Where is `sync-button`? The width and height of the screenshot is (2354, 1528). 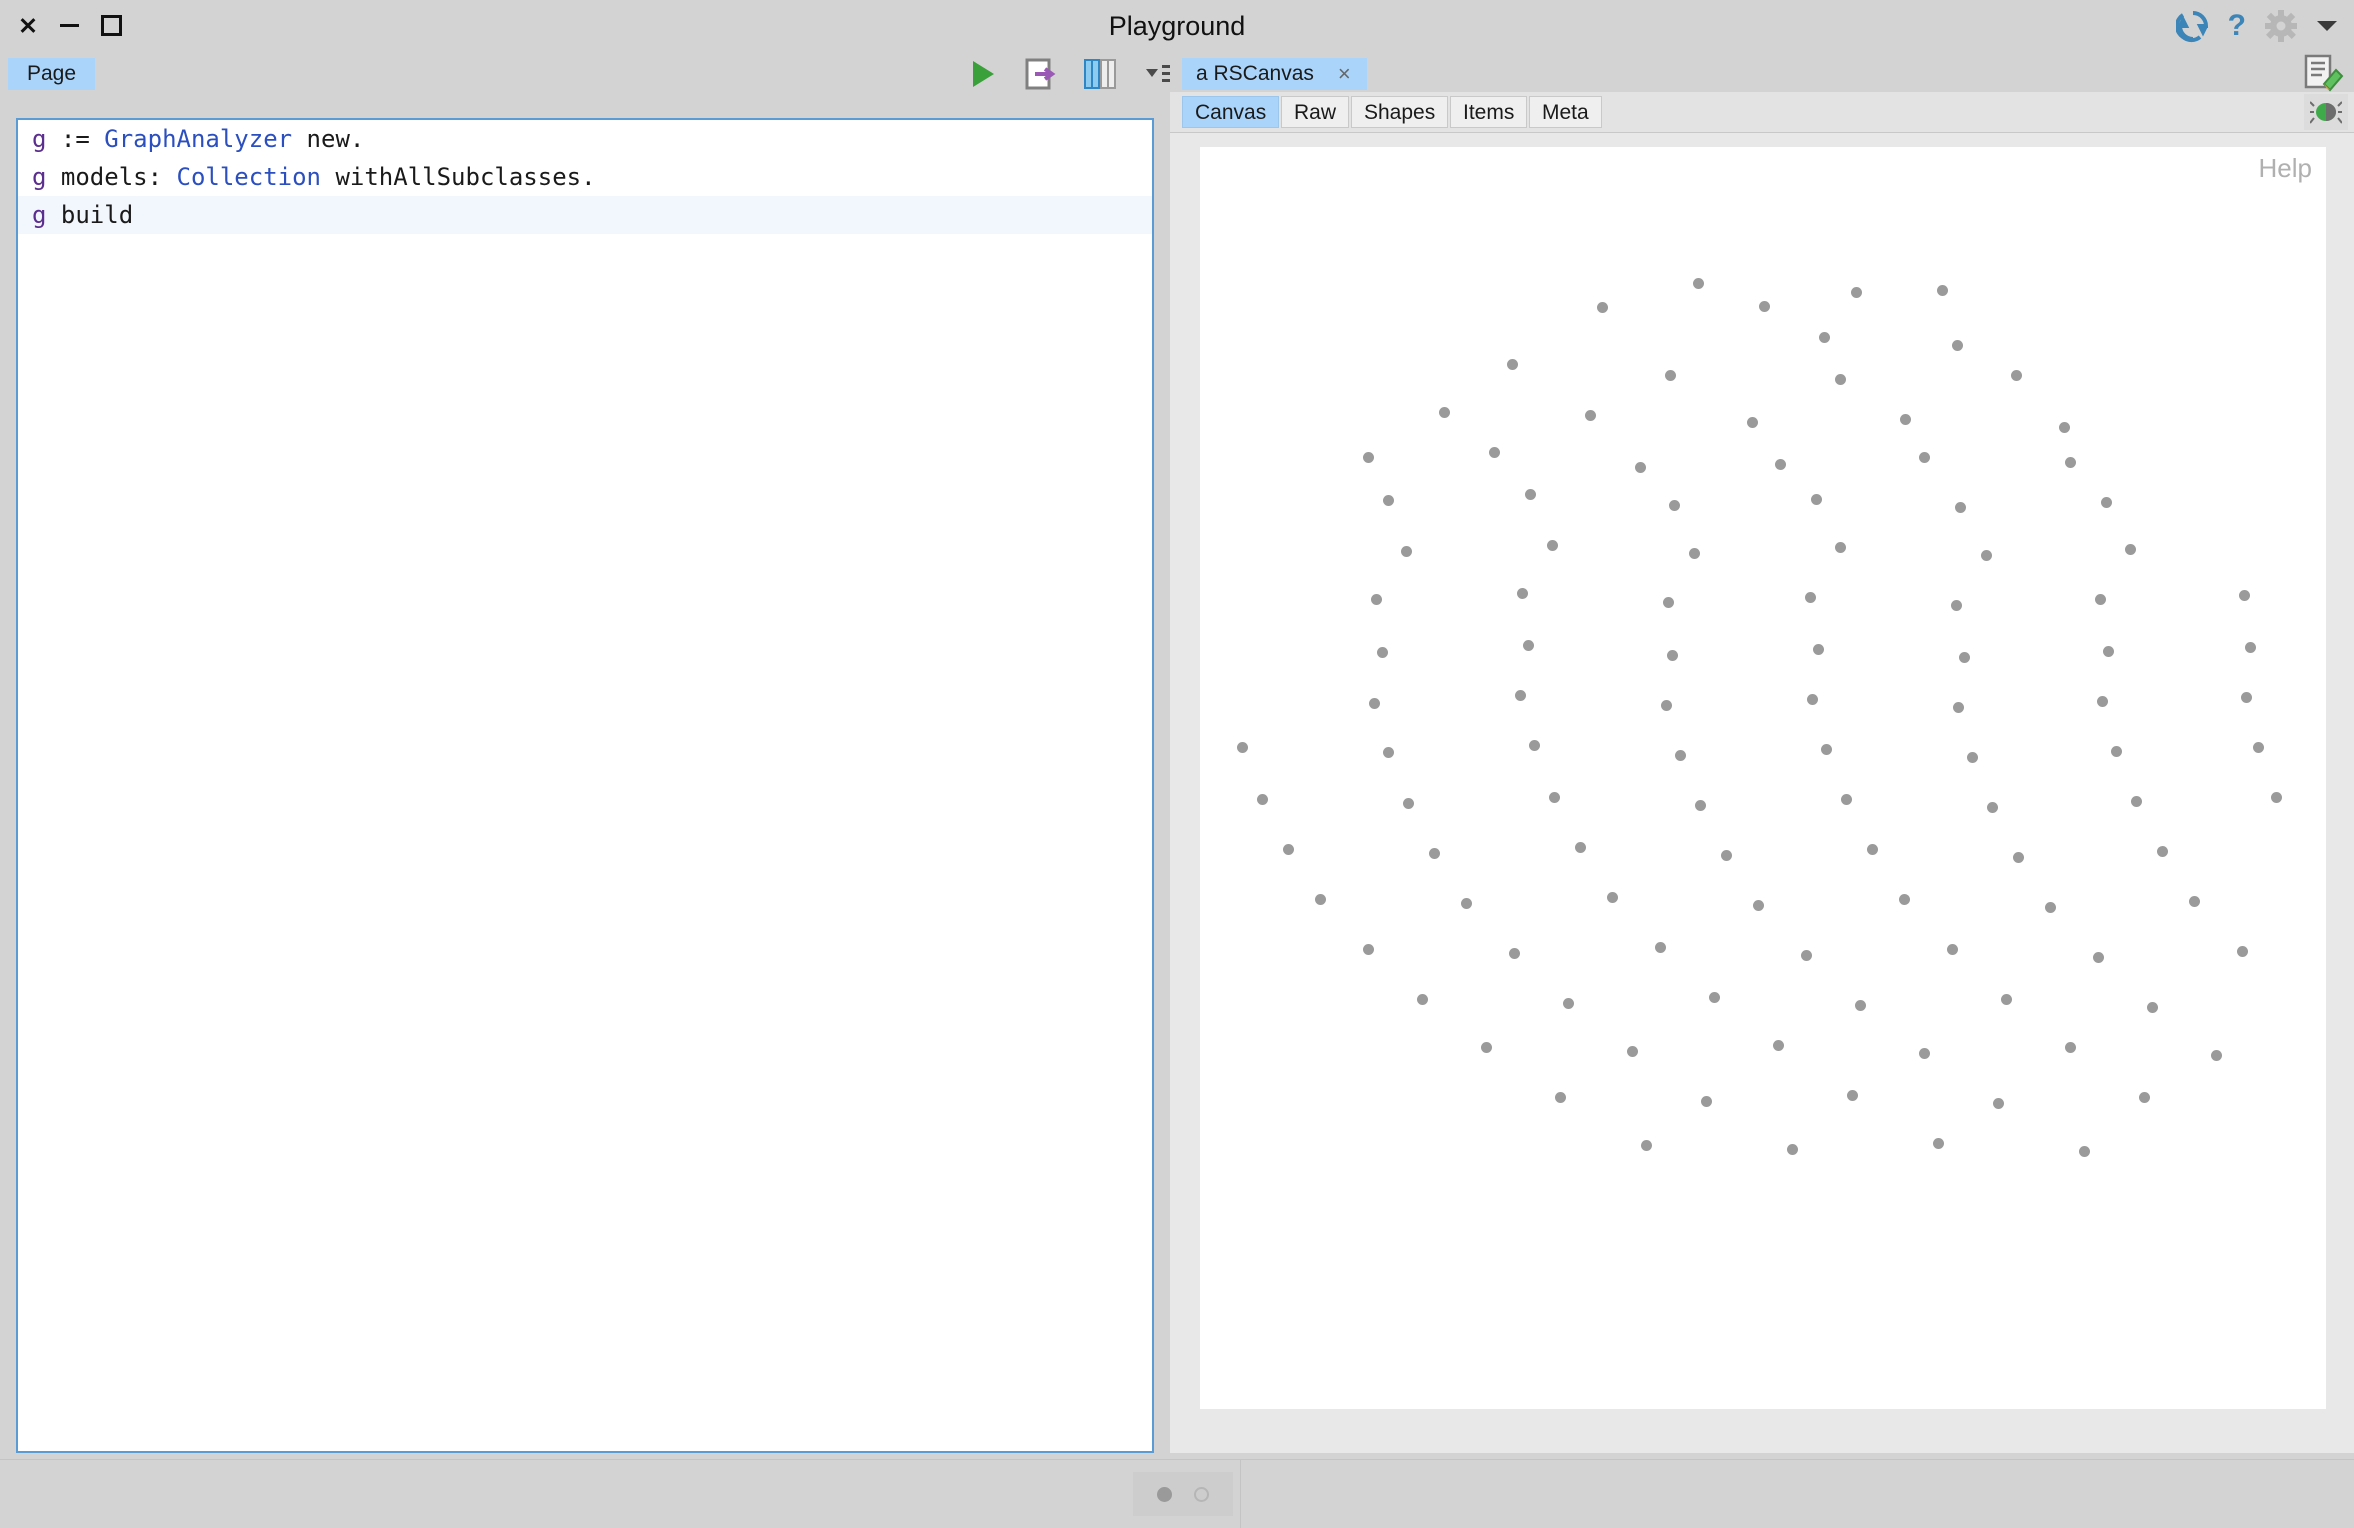 sync-button is located at coordinates (2192, 26).